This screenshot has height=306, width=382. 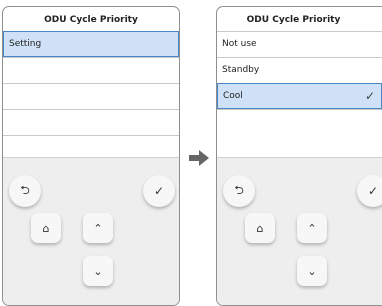 What do you see at coordinates (299, 44) in the screenshot?
I see `menu-row-not-use: Not use` at bounding box center [299, 44].